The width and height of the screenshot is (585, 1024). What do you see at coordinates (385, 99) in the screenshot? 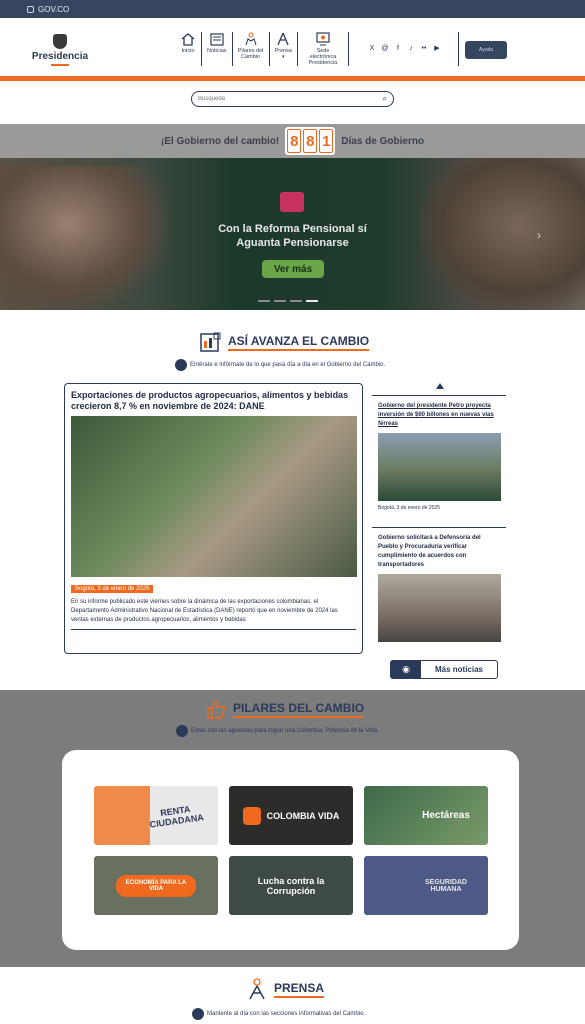
I see `search-icon: ⌕` at bounding box center [385, 99].